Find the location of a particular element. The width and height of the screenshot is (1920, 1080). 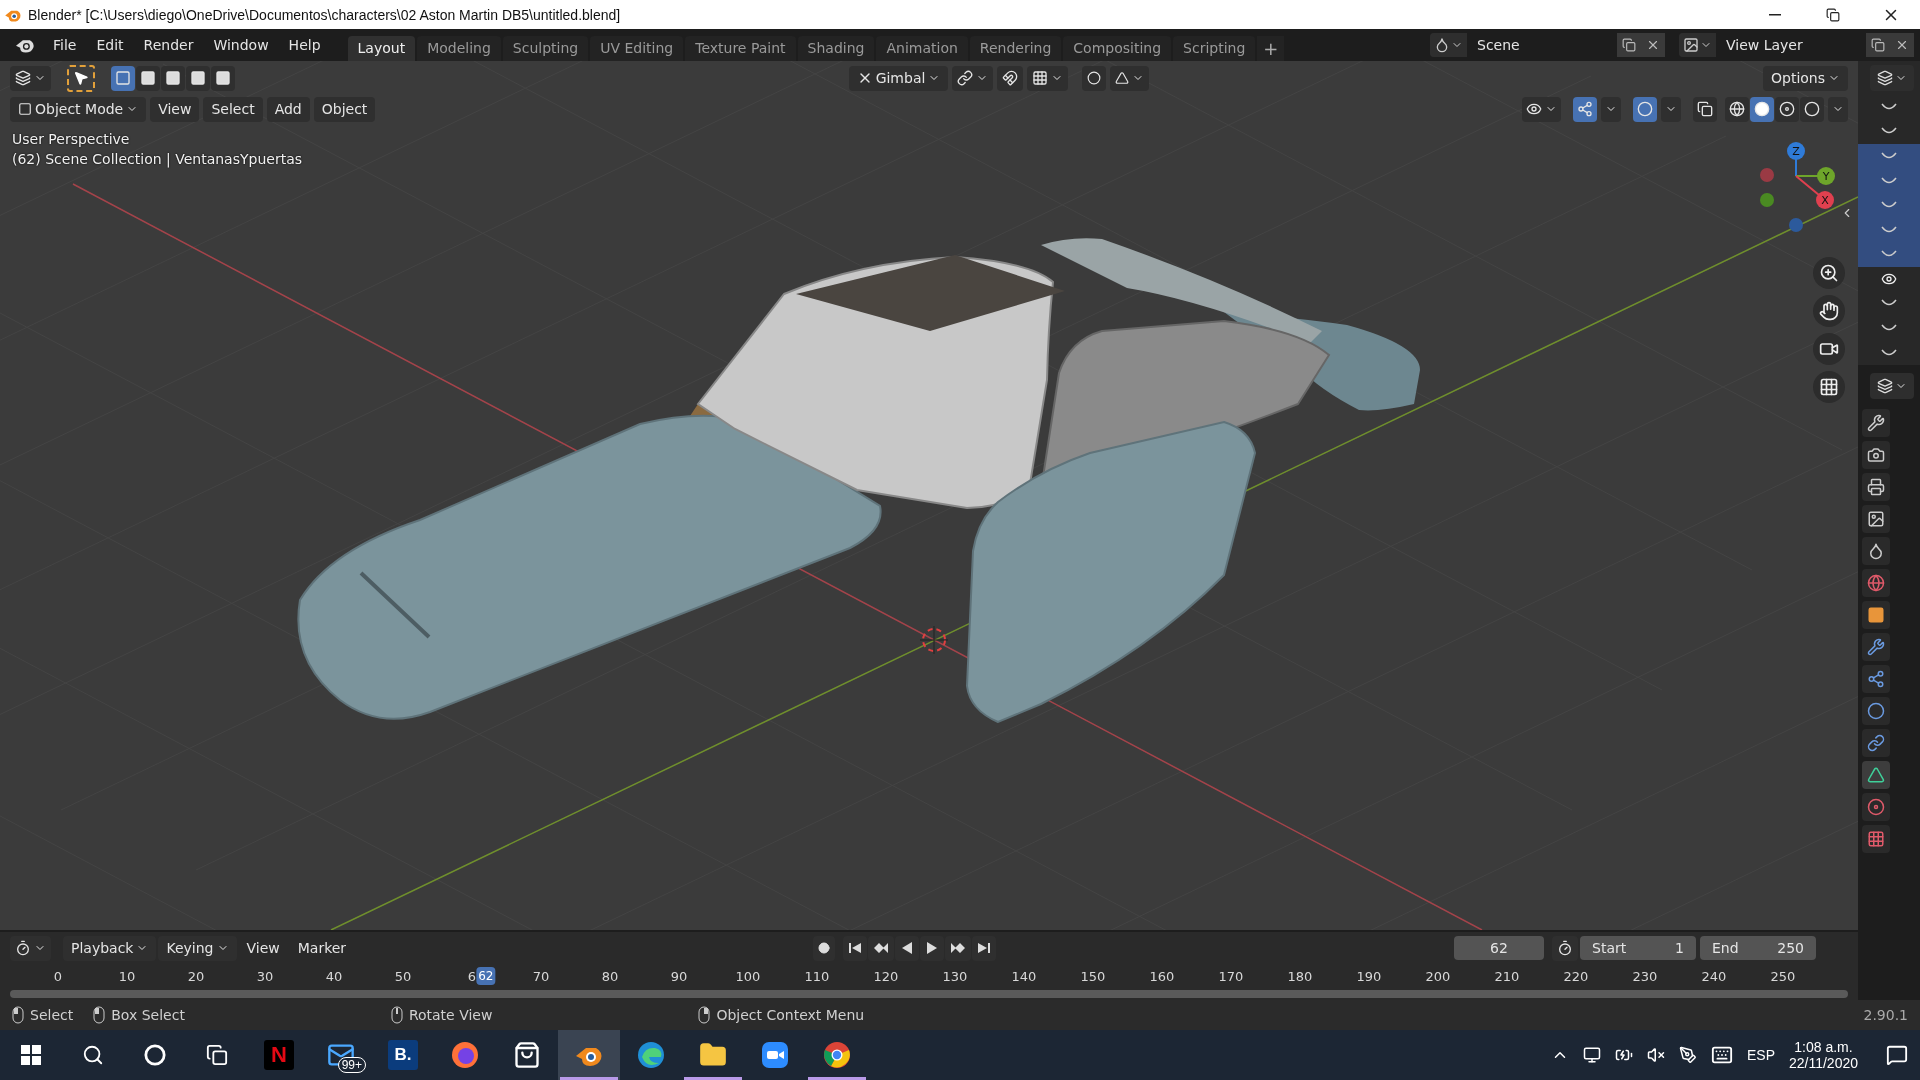

start-frame-field: Start 1 is located at coordinates (1638, 948).